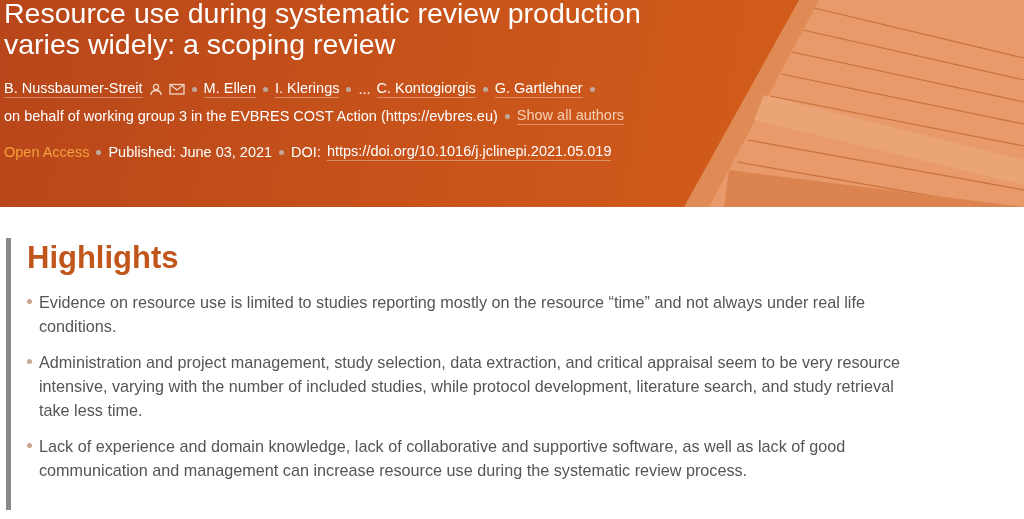 Image resolution: width=1024 pixels, height=519 pixels. What do you see at coordinates (190, 152) in the screenshot?
I see `published-date: Published: June 03, 2021` at bounding box center [190, 152].